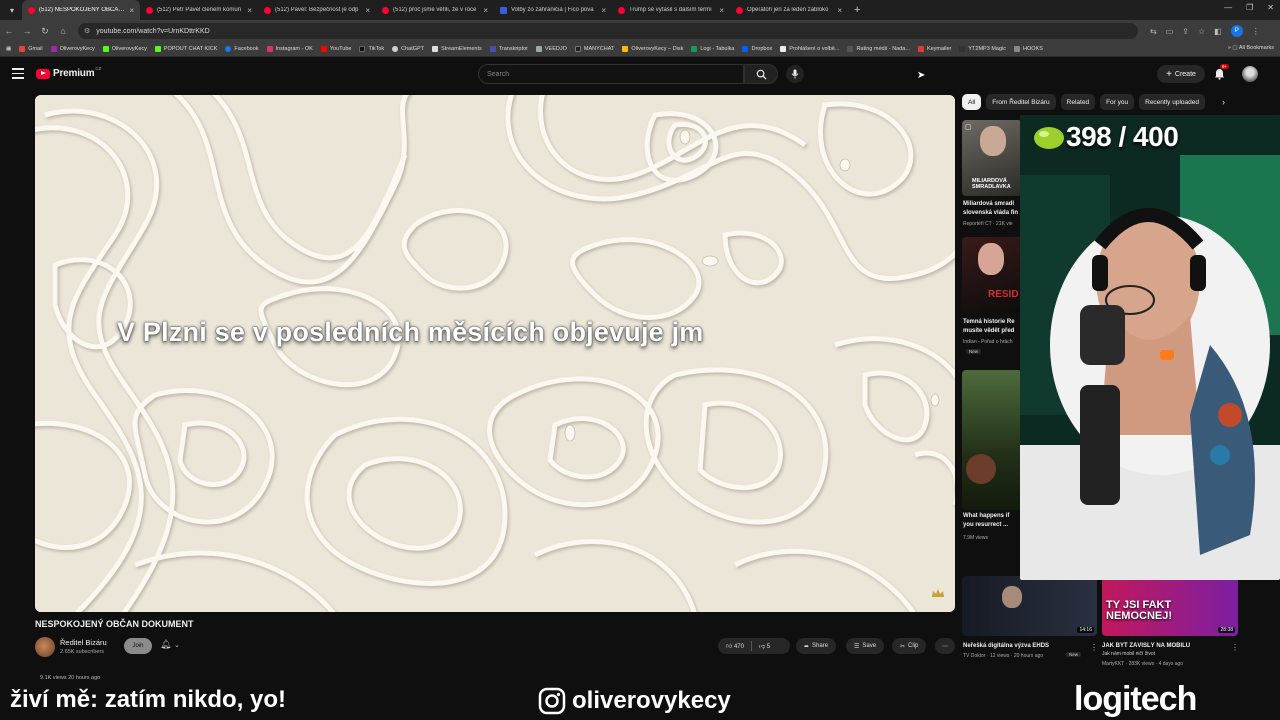 This screenshot has height=720, width=1280. Describe the element at coordinates (757, 49) in the screenshot. I see `bookmark-item: Dropbox` at that location.